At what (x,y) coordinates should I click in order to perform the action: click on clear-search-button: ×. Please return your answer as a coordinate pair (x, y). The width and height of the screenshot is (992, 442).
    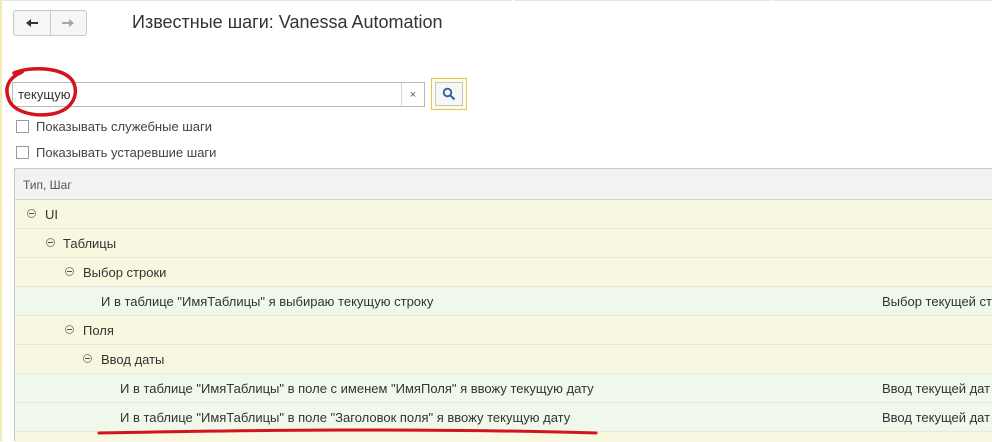
    Looking at the image, I should click on (412, 94).